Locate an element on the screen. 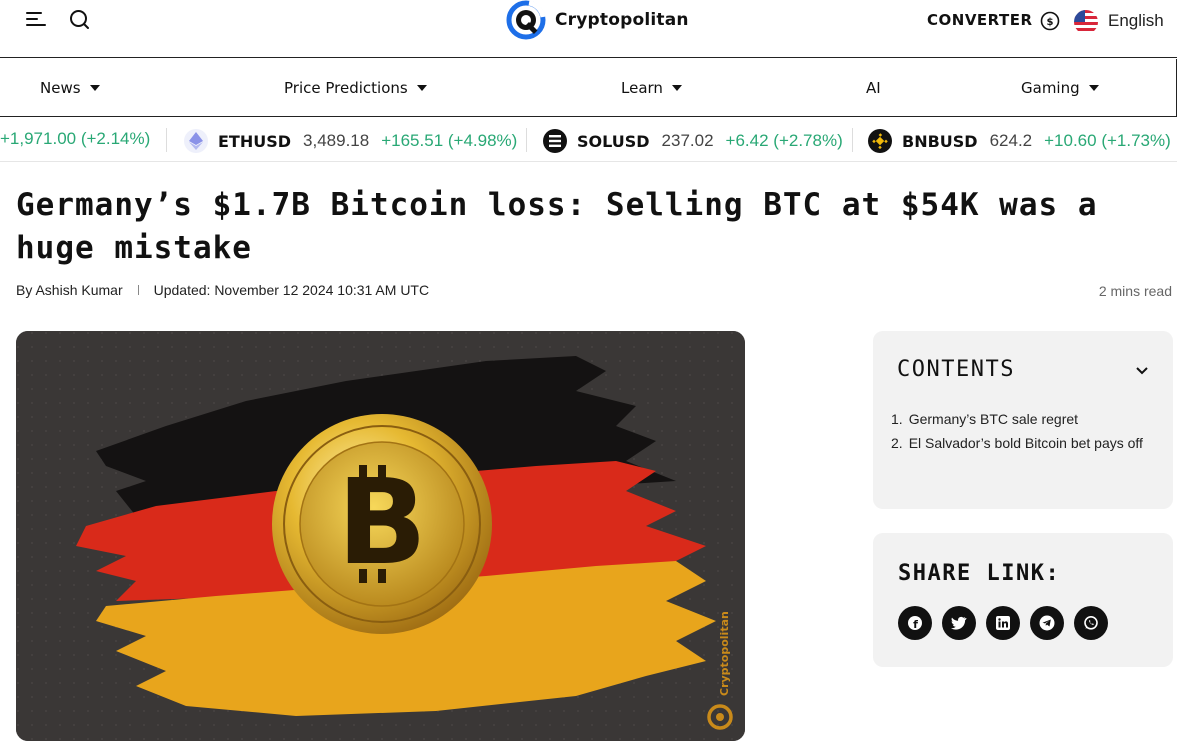  ticker-item-bnb: BNBUSD 624.2 +10.60 (+1.73%) is located at coordinates (1019, 141).